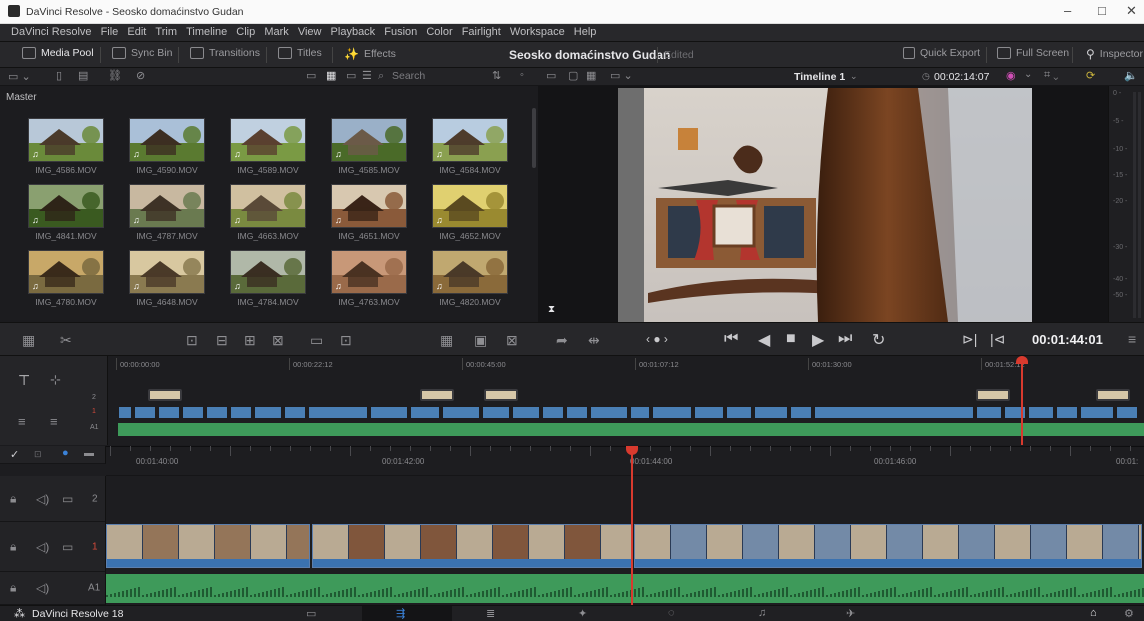  I want to click on source-overwrite-icon: ⊠, so click(512, 340).